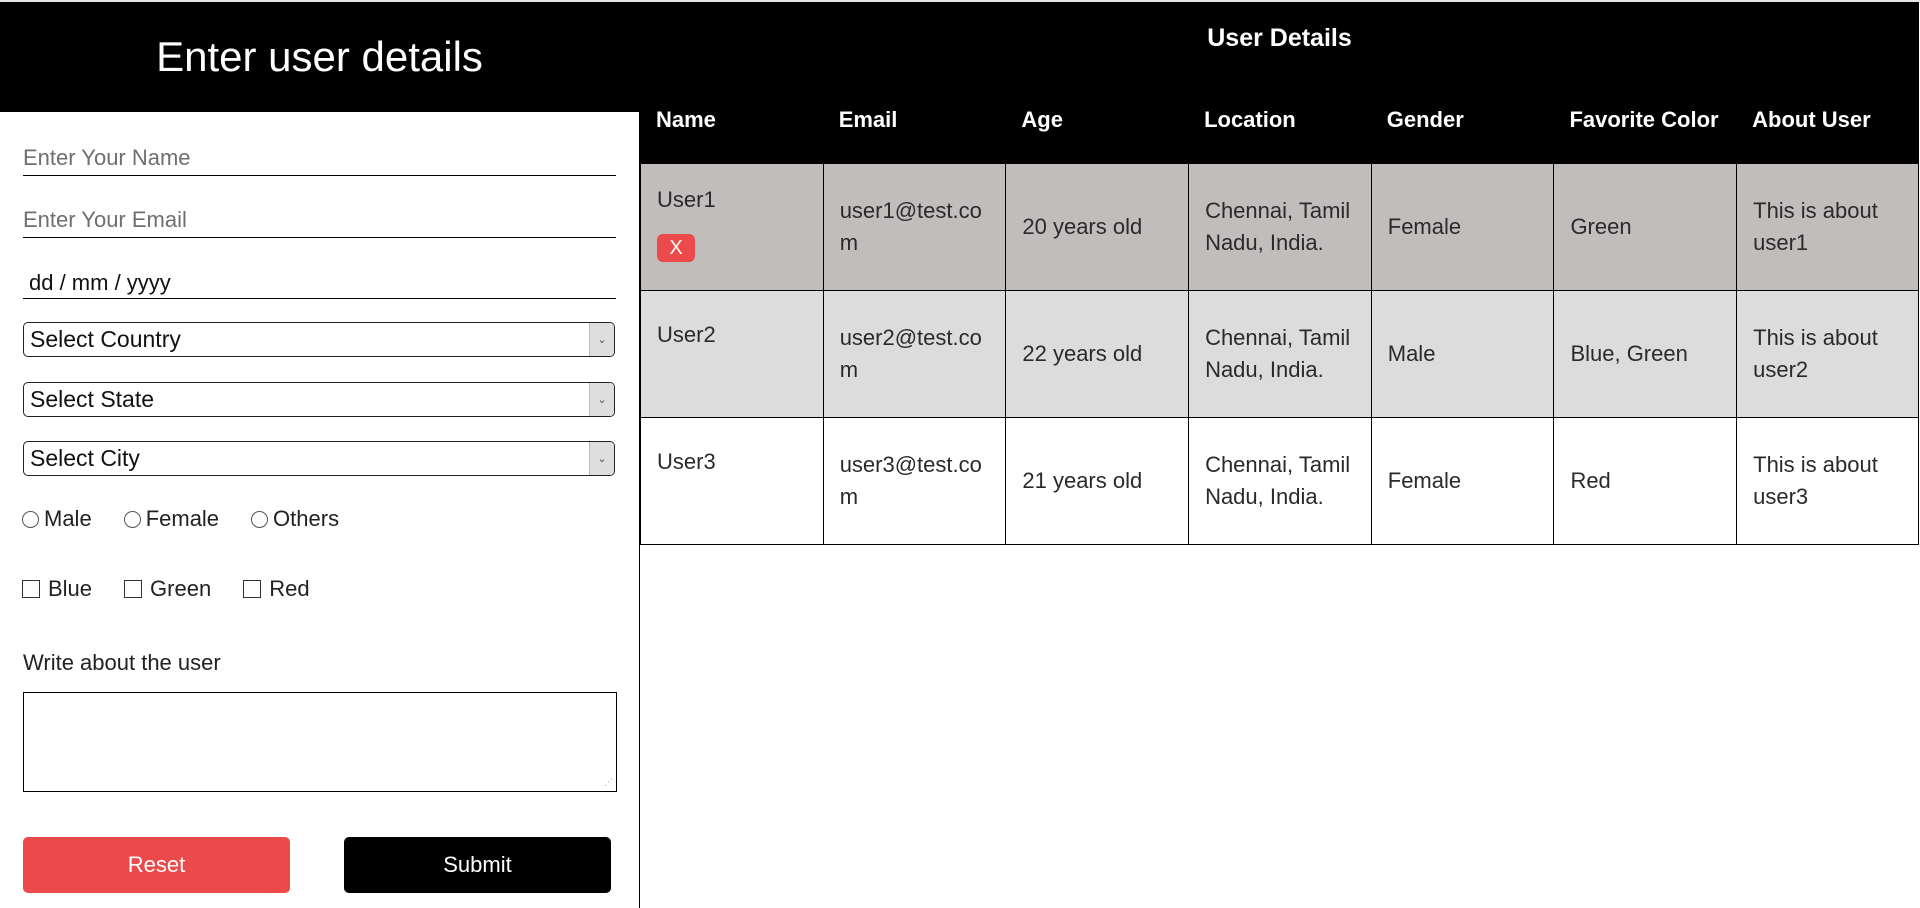  Describe the element at coordinates (914, 354) in the screenshot. I see `cell-email: user2@test.com` at that location.